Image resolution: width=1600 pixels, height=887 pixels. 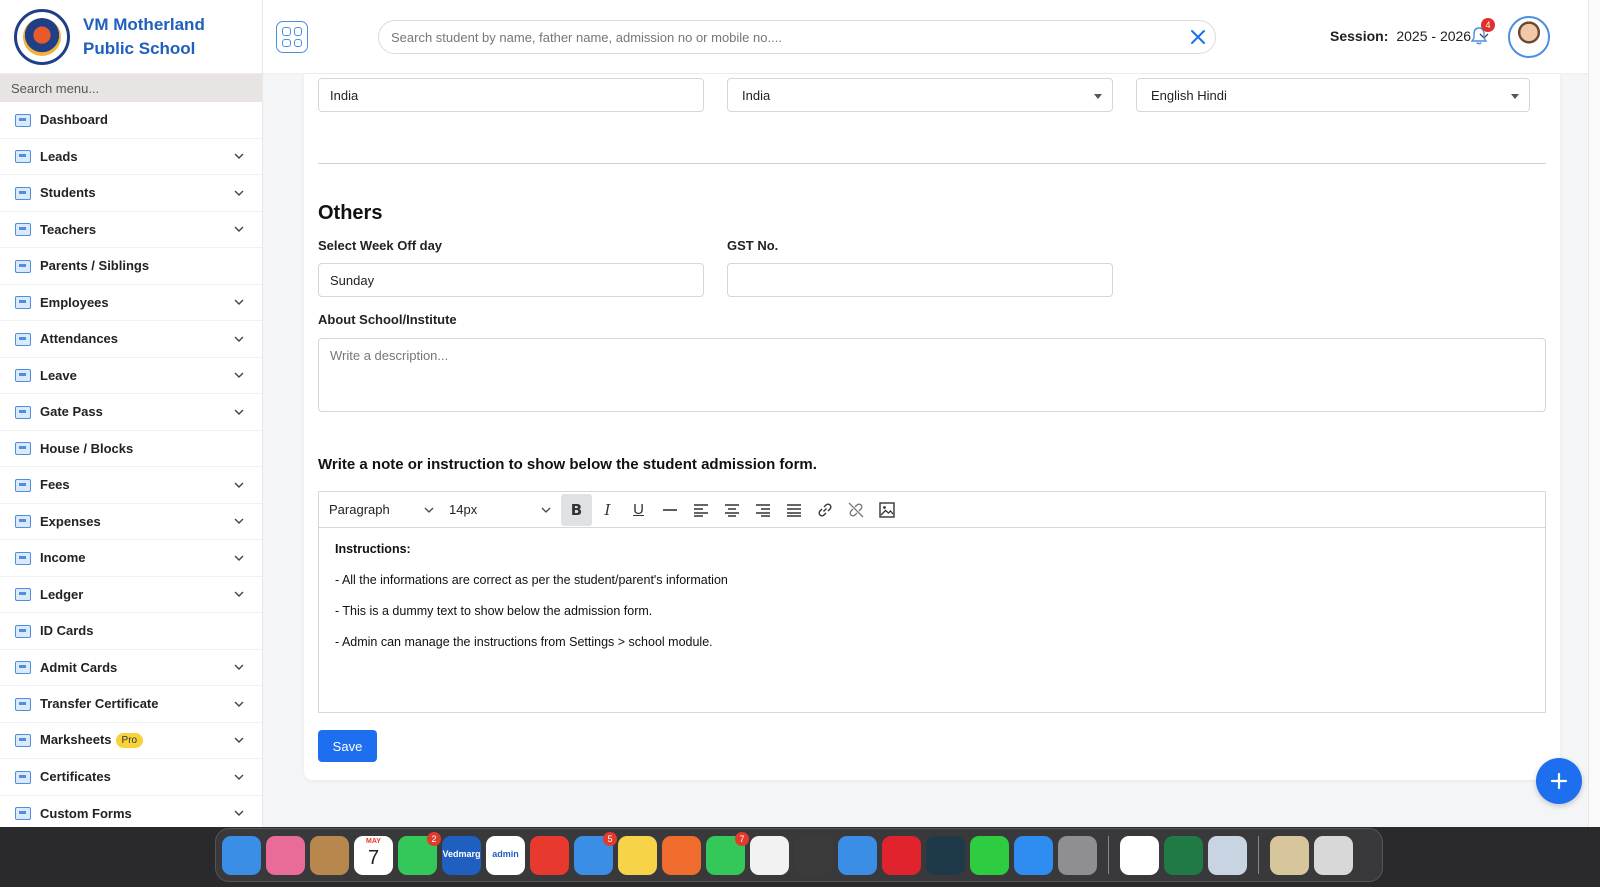 What do you see at coordinates (1559, 781) in the screenshot?
I see `add-fab-button` at bounding box center [1559, 781].